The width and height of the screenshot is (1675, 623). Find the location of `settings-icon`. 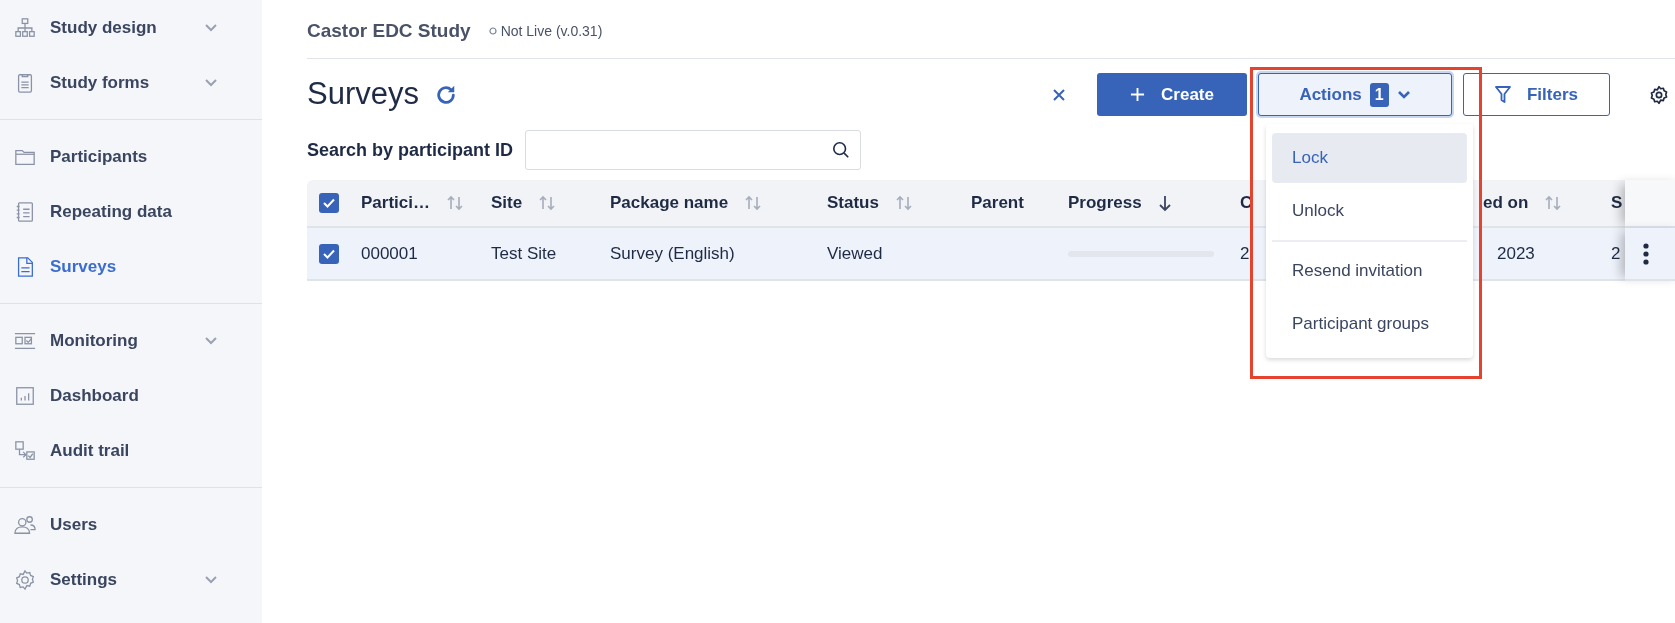

settings-icon is located at coordinates (25, 579).